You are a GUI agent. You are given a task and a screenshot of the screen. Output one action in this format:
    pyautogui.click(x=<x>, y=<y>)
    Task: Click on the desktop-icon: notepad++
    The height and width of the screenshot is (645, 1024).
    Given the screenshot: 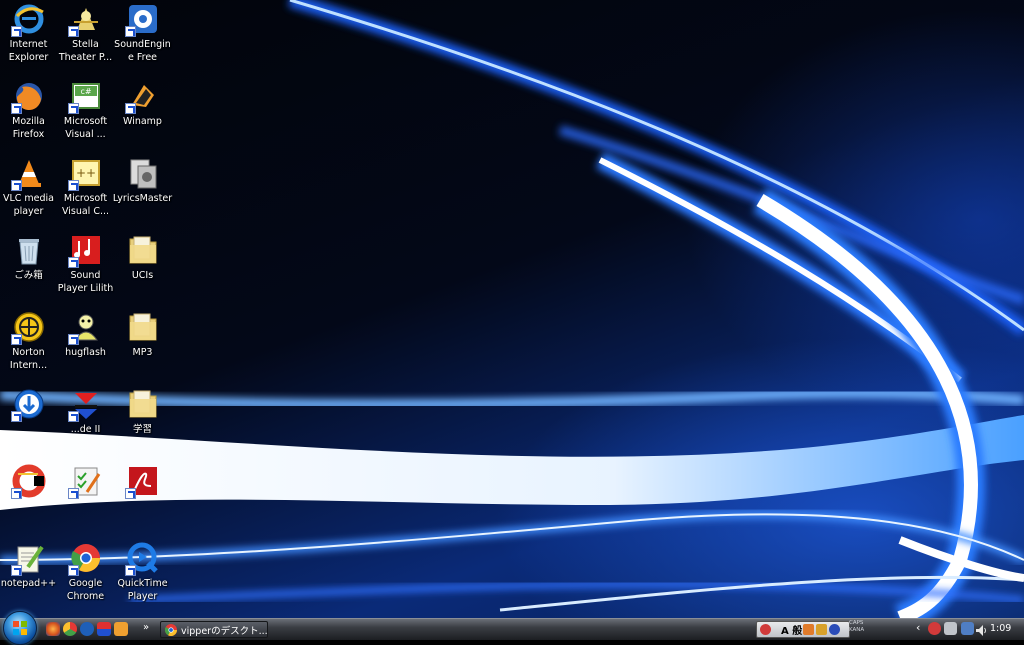 What is the action you would take?
    pyautogui.click(x=28, y=577)
    